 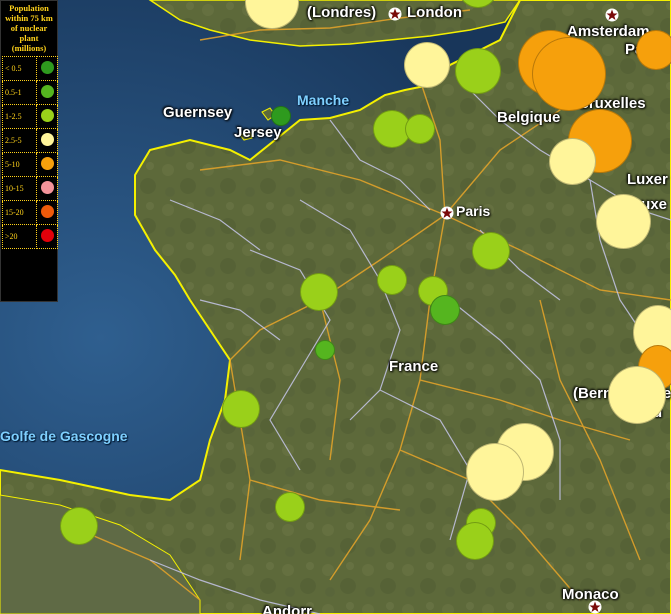 What do you see at coordinates (19, 116) in the screenshot?
I see `legend-class-label: 1-2.5` at bounding box center [19, 116].